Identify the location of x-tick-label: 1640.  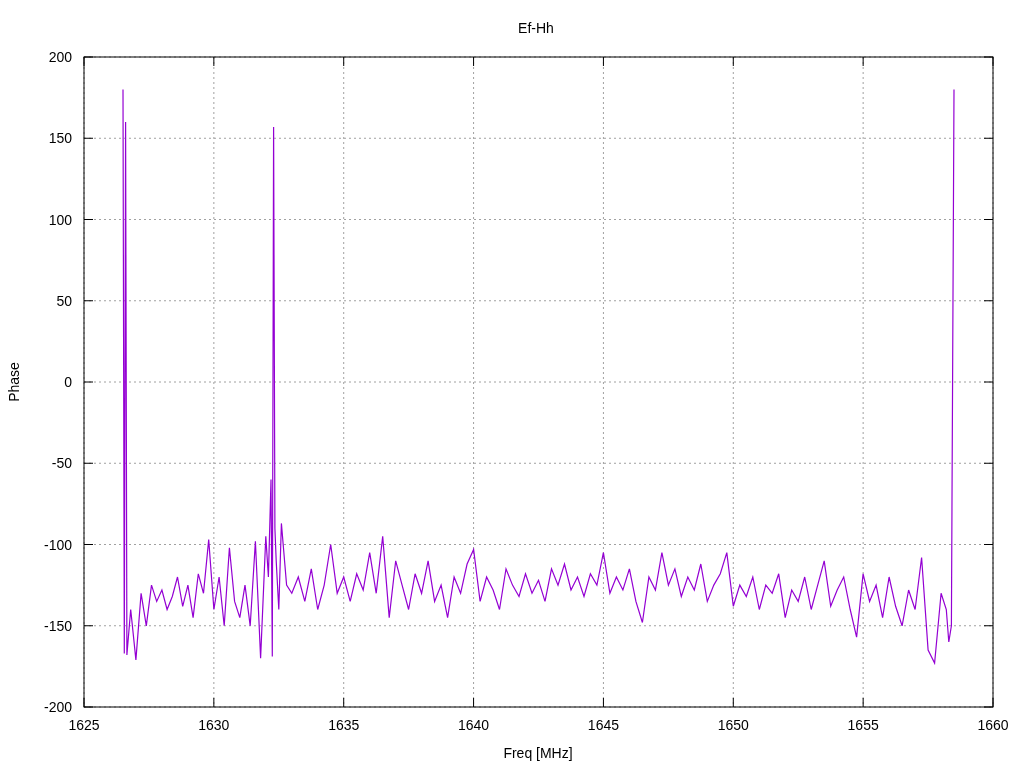
(474, 725).